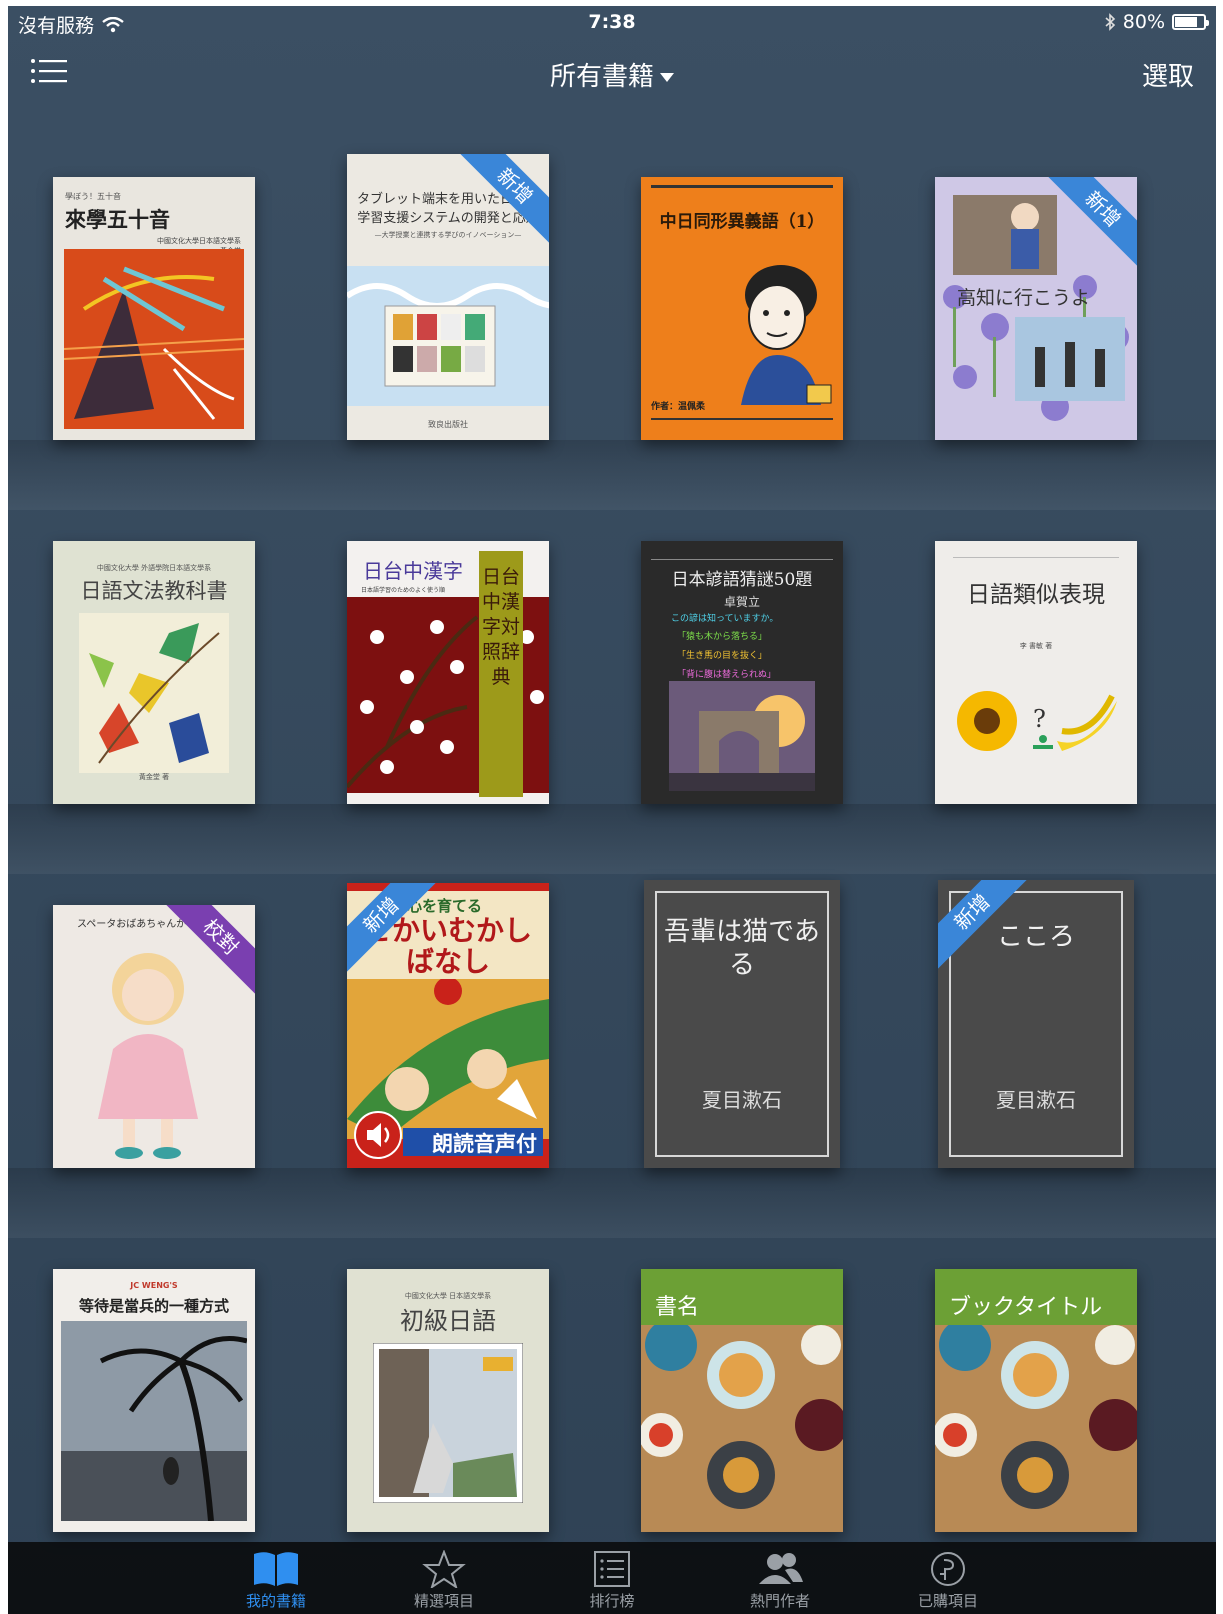 The image size is (1223, 1614). What do you see at coordinates (132, 924) in the screenshot?
I see `book-title: スペータおばあちゃんが` at bounding box center [132, 924].